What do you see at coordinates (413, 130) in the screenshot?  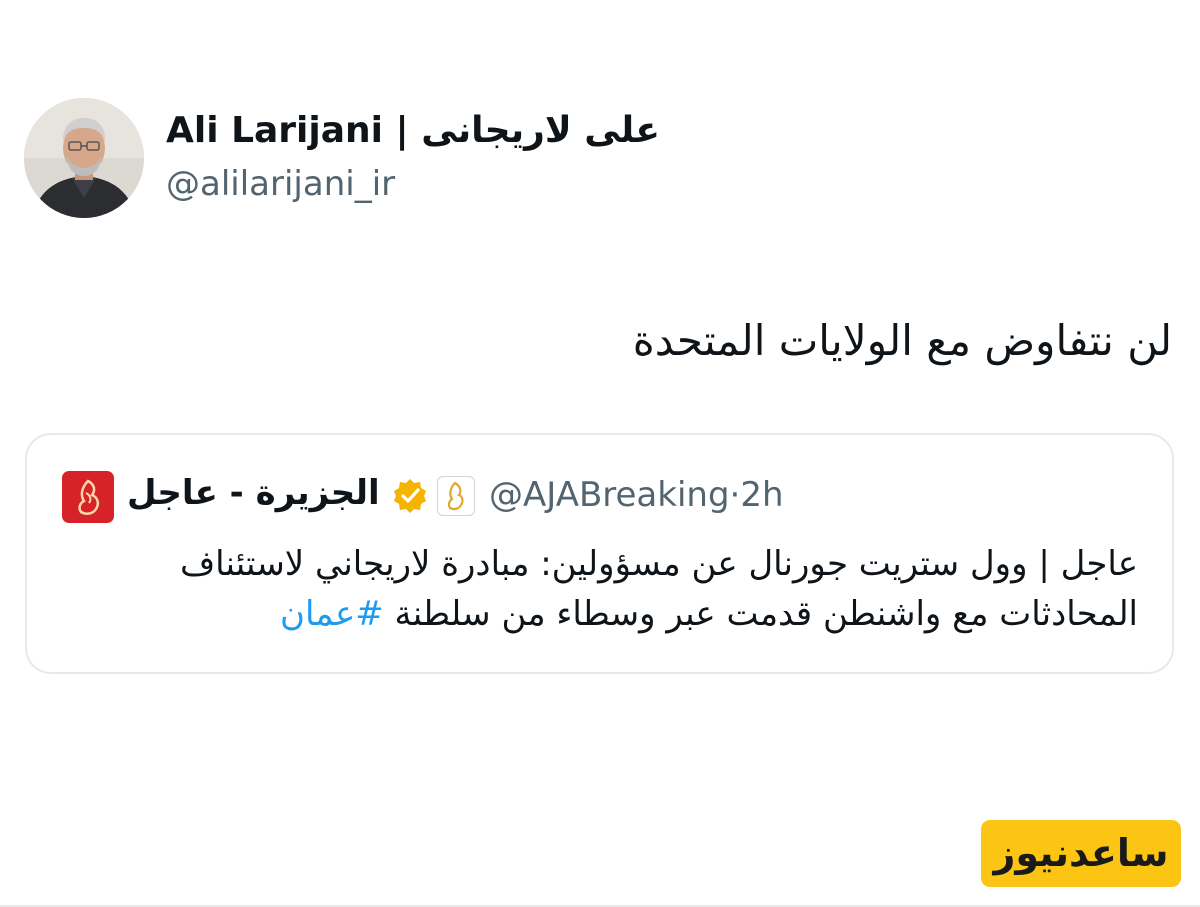 I see `author-display-name: Ali Larijani | علی لاریجانی` at bounding box center [413, 130].